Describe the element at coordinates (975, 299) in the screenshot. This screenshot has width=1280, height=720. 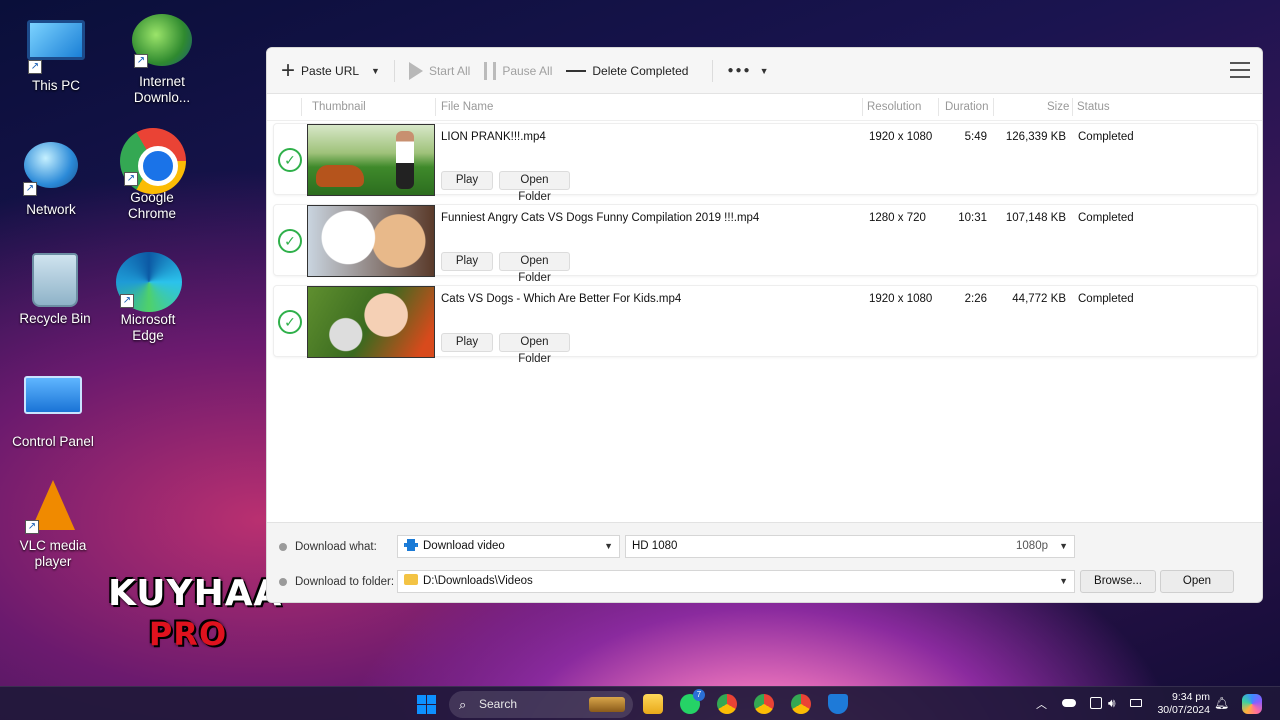
I see `duration: 2:26` at that location.